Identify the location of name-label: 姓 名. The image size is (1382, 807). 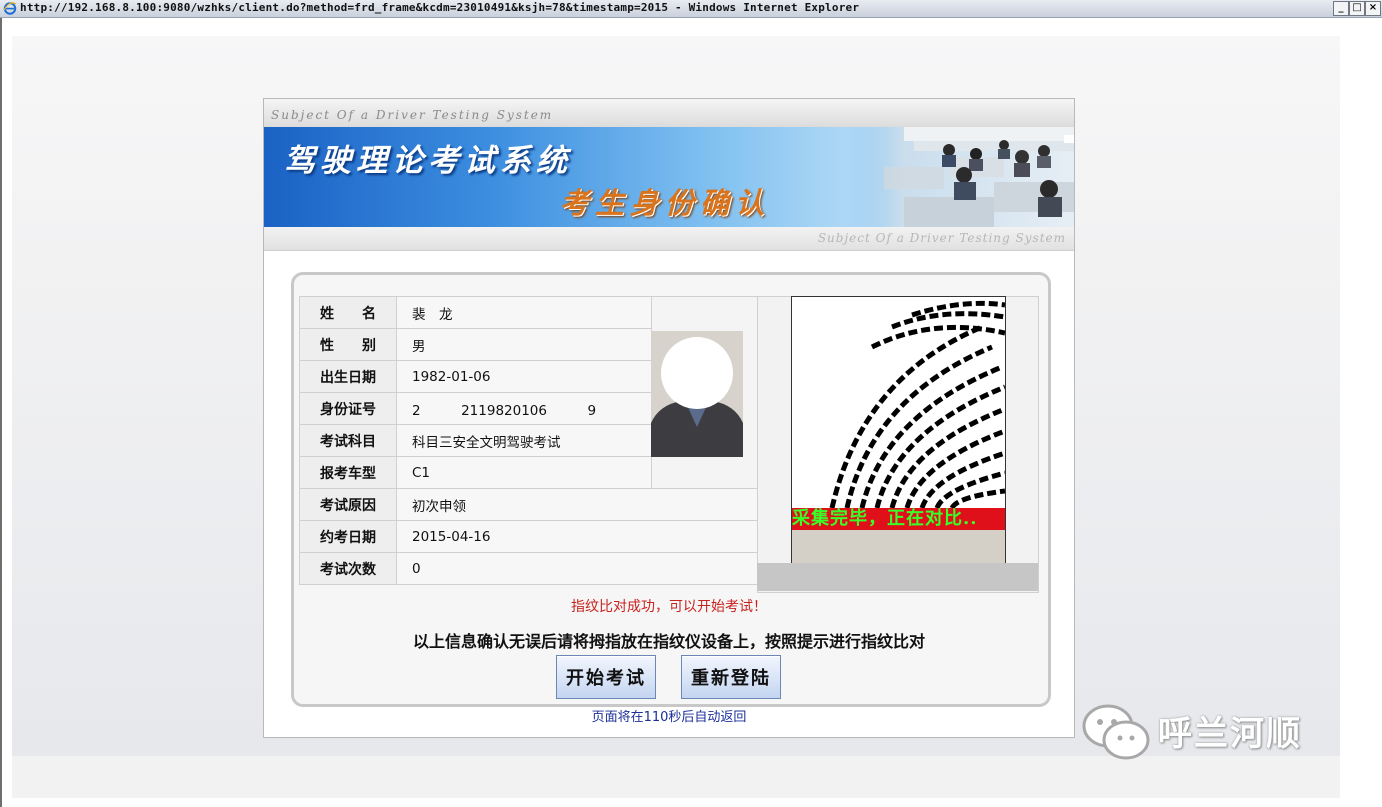
(348, 312).